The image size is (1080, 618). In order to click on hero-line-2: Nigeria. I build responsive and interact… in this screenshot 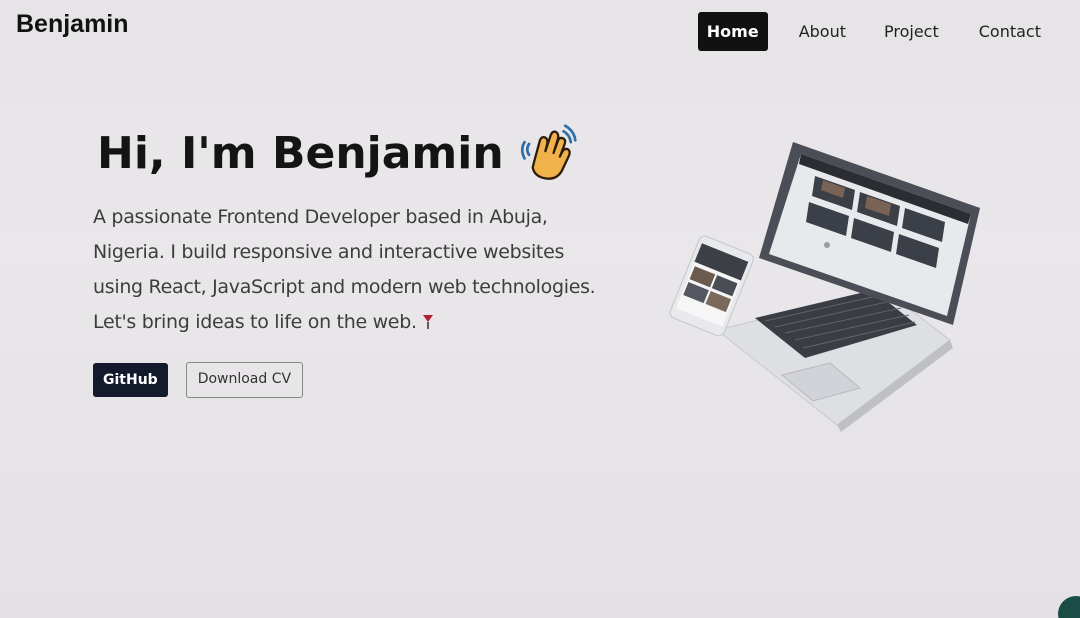, I will do `click(329, 252)`.